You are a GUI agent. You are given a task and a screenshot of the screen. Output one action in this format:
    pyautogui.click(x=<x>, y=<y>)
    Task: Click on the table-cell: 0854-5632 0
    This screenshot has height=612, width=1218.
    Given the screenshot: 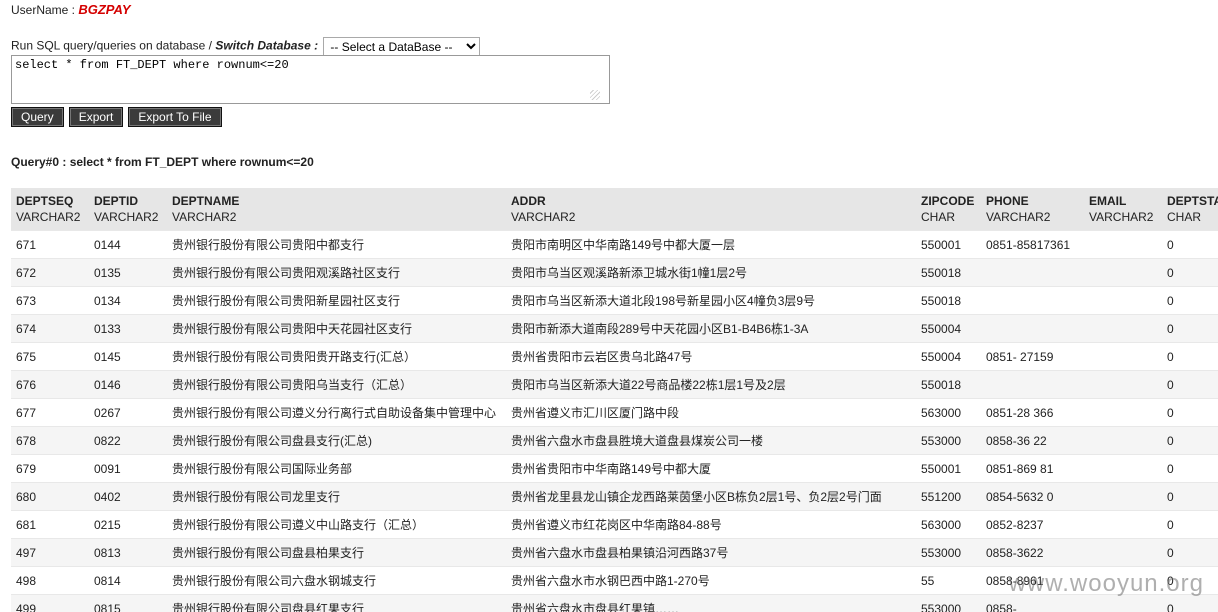 What is the action you would take?
    pyautogui.click(x=1032, y=496)
    